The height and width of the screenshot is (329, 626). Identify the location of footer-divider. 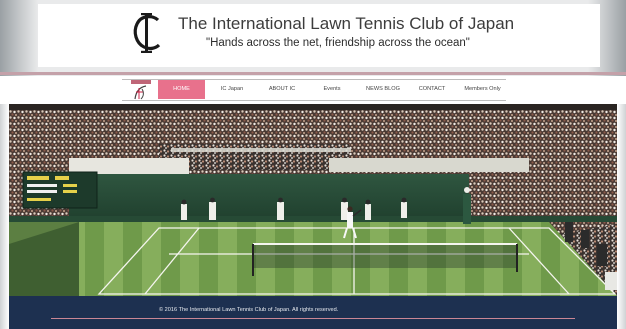
(313, 318).